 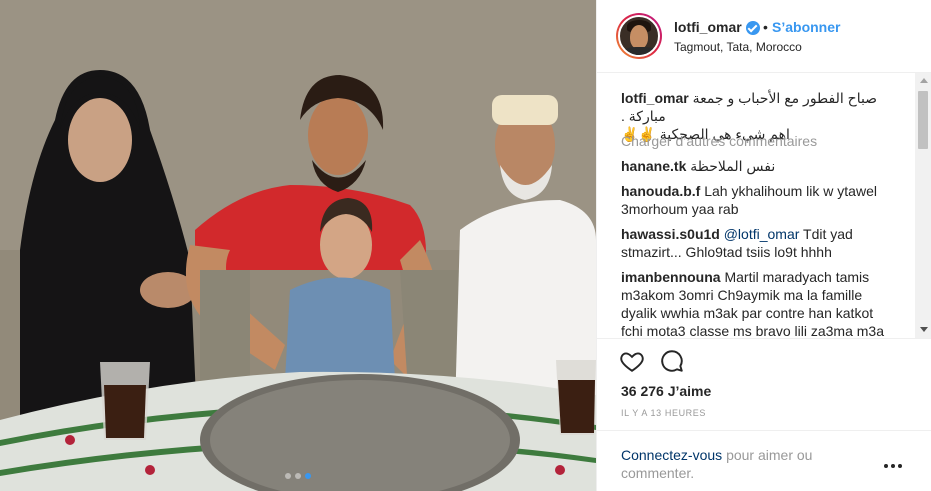 I want to click on comment-username: hanouda.b.f, so click(x=660, y=191).